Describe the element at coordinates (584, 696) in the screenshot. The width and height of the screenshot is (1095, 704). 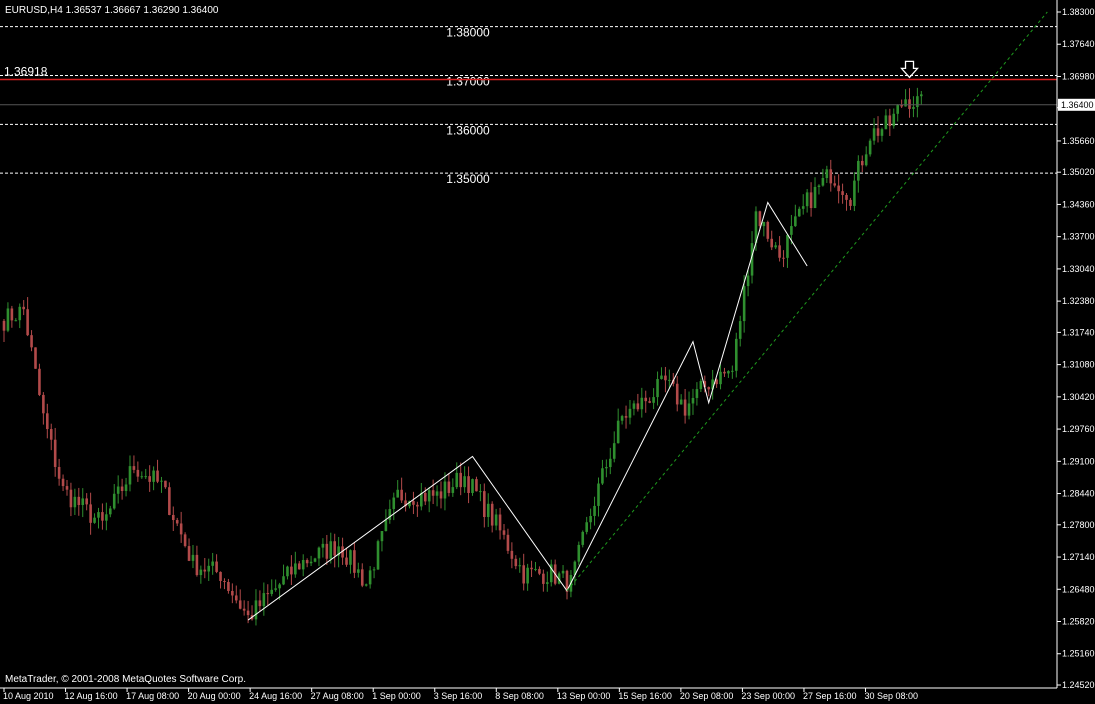
I see `time-tick-label: 13 Sep 00:00` at that location.